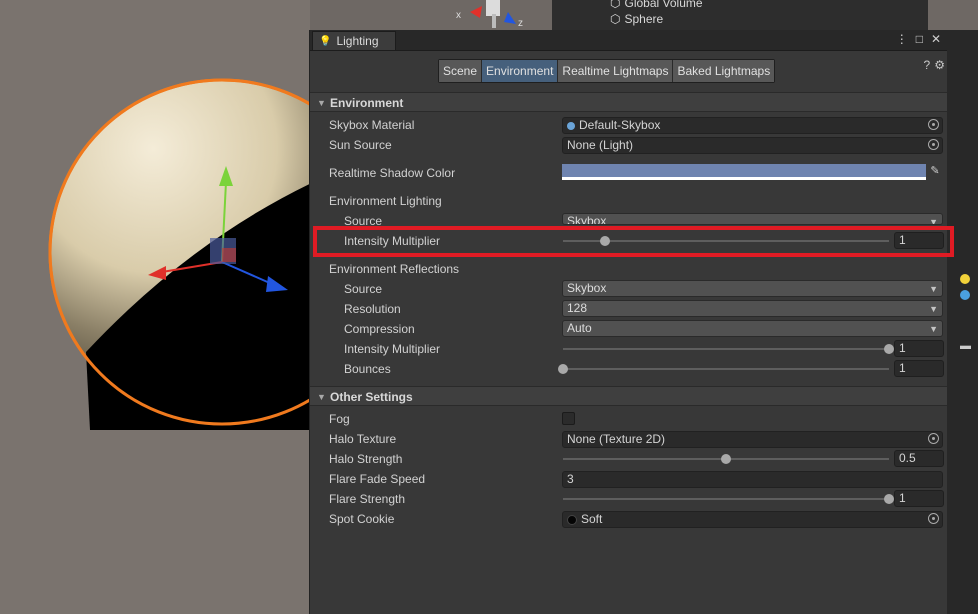 Image resolution: width=978 pixels, height=614 pixels. What do you see at coordinates (372, 309) in the screenshot?
I see `resolution-label: Resolution` at bounding box center [372, 309].